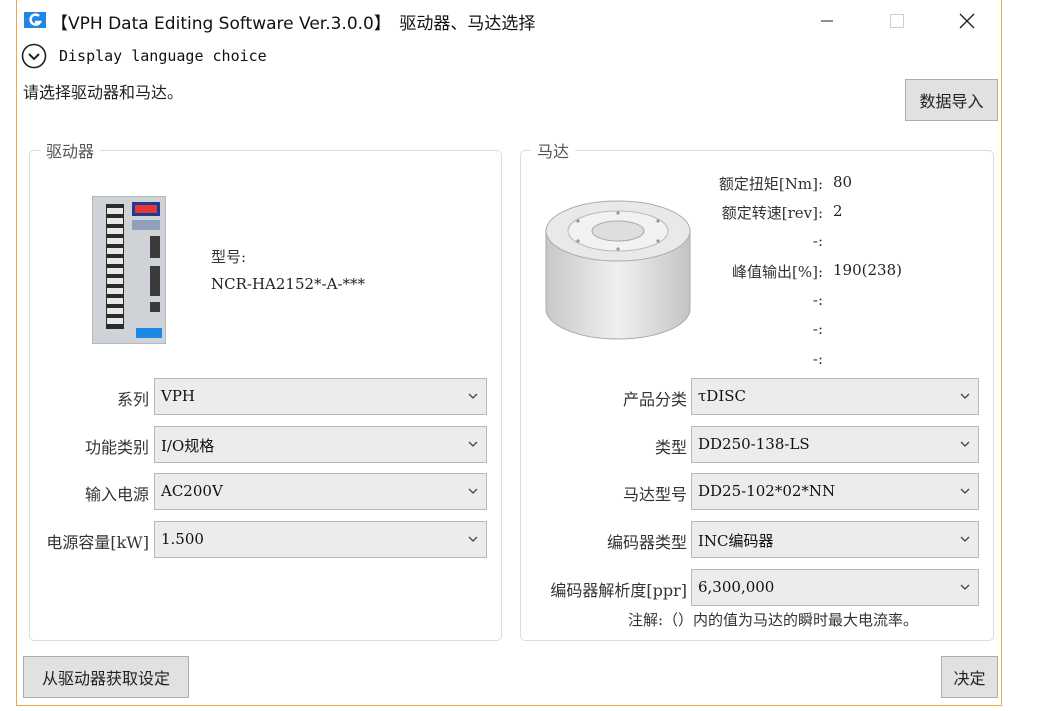 Image resolution: width=1037 pixels, height=711 pixels. What do you see at coordinates (646, 542) in the screenshot?
I see `encoder-type-label: 编码器类型` at bounding box center [646, 542].